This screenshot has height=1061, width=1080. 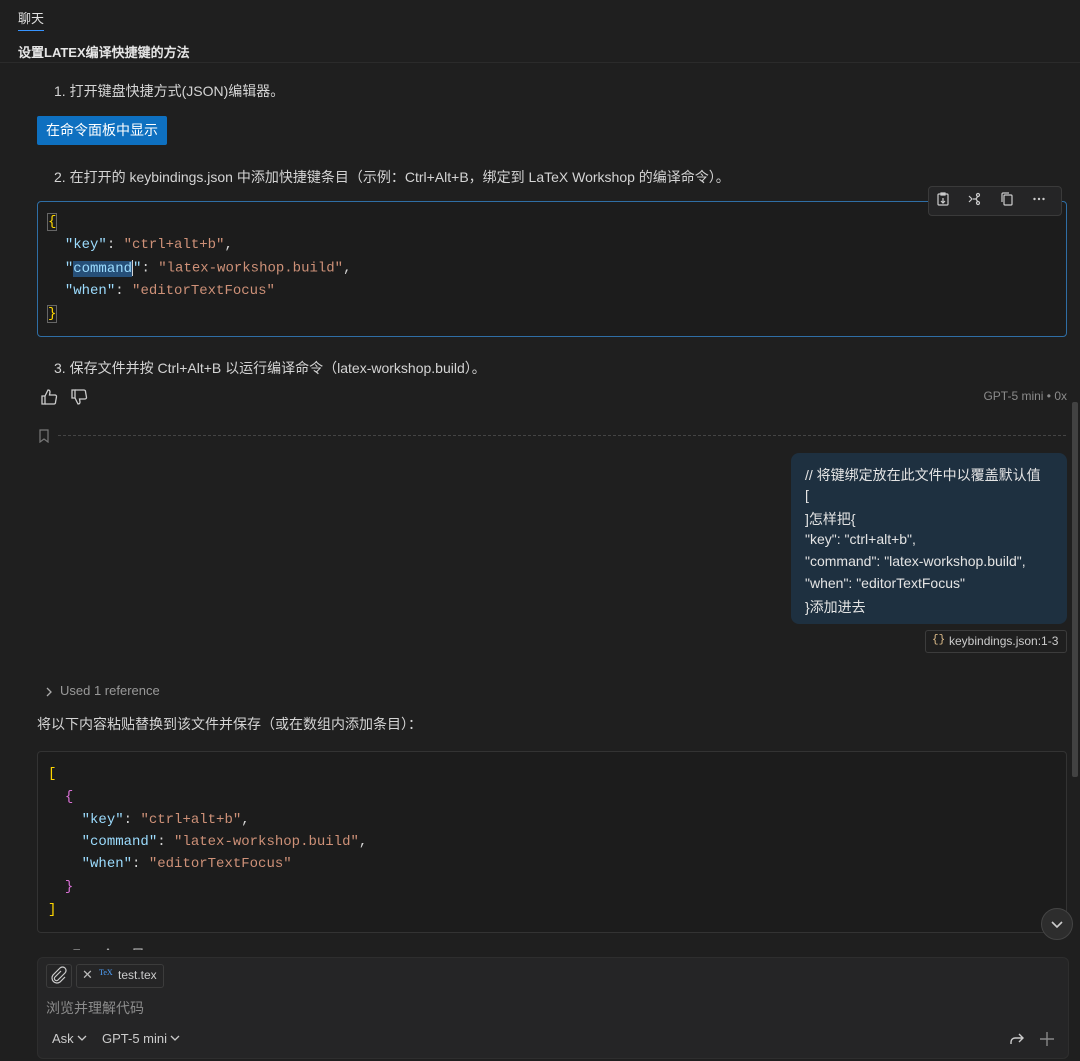 What do you see at coordinates (939, 640) in the screenshot?
I see `json-file-icon: {}` at bounding box center [939, 640].